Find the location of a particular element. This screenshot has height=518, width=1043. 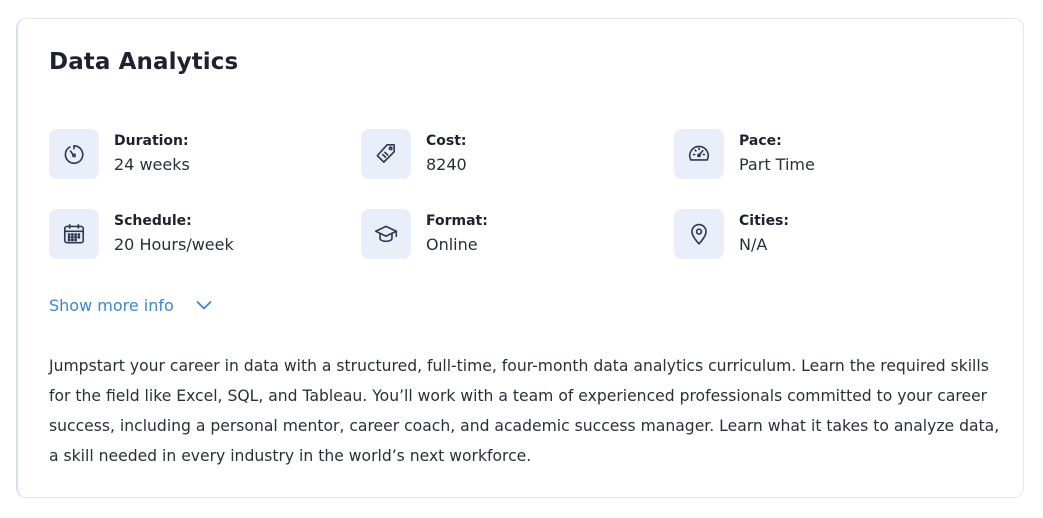

show-more-info-label: Show more info is located at coordinates (111, 305).